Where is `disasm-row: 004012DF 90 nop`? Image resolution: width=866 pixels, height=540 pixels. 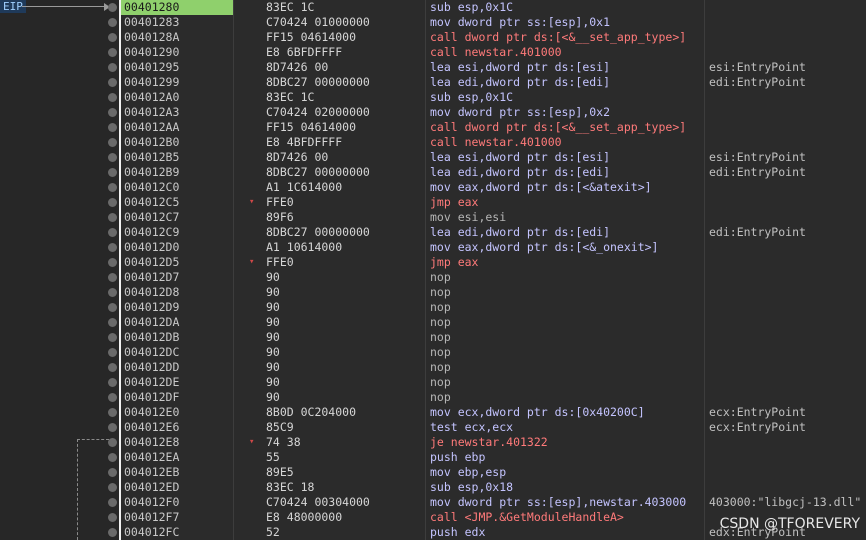 disasm-row: 004012DF 90 nop is located at coordinates (493, 397).